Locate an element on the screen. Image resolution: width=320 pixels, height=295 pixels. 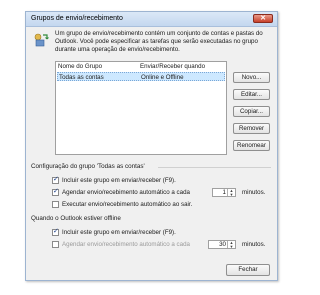
group-when: Online e Offline is located at coordinates (162, 77).